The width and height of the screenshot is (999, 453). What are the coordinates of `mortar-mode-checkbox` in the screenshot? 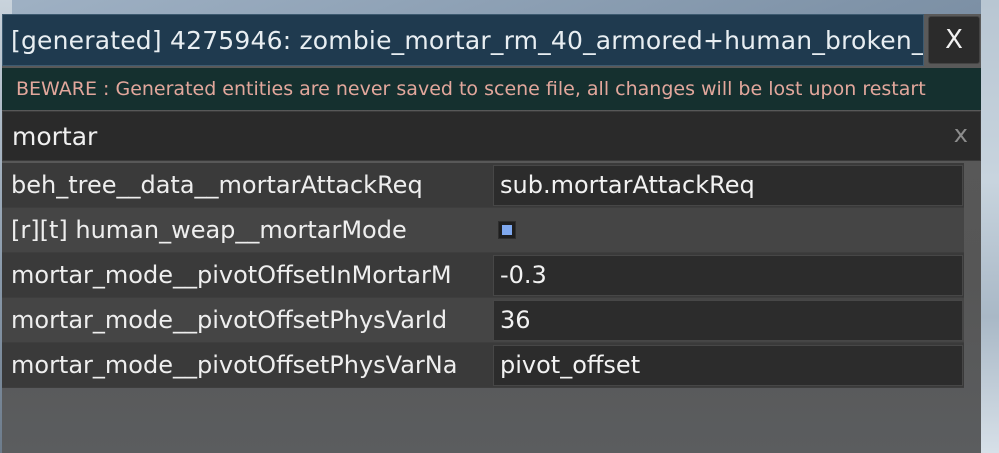 It's located at (507, 230).